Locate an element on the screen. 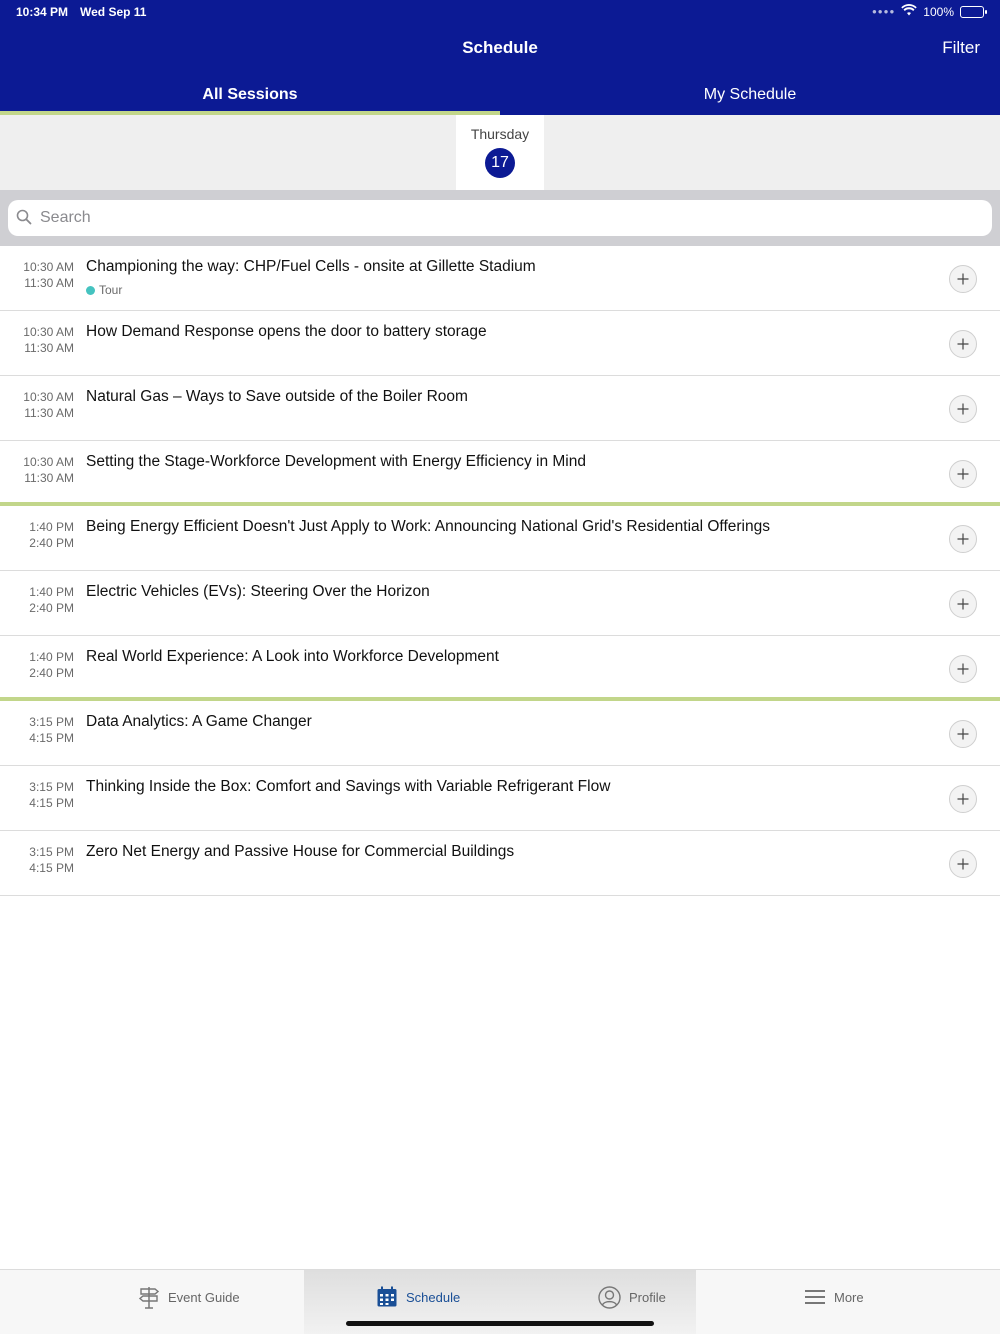  session-track: Tour is located at coordinates (104, 290).